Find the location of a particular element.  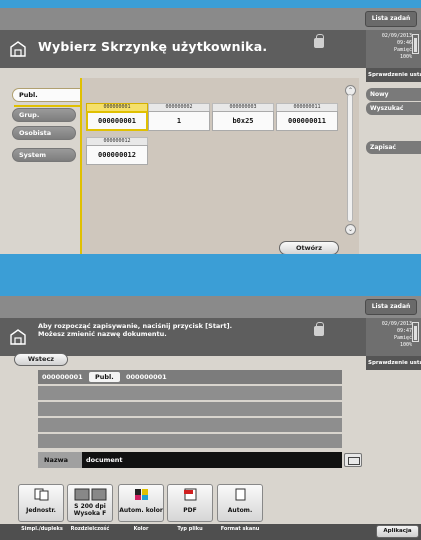

back-button: Wstecz is located at coordinates (41, 359).